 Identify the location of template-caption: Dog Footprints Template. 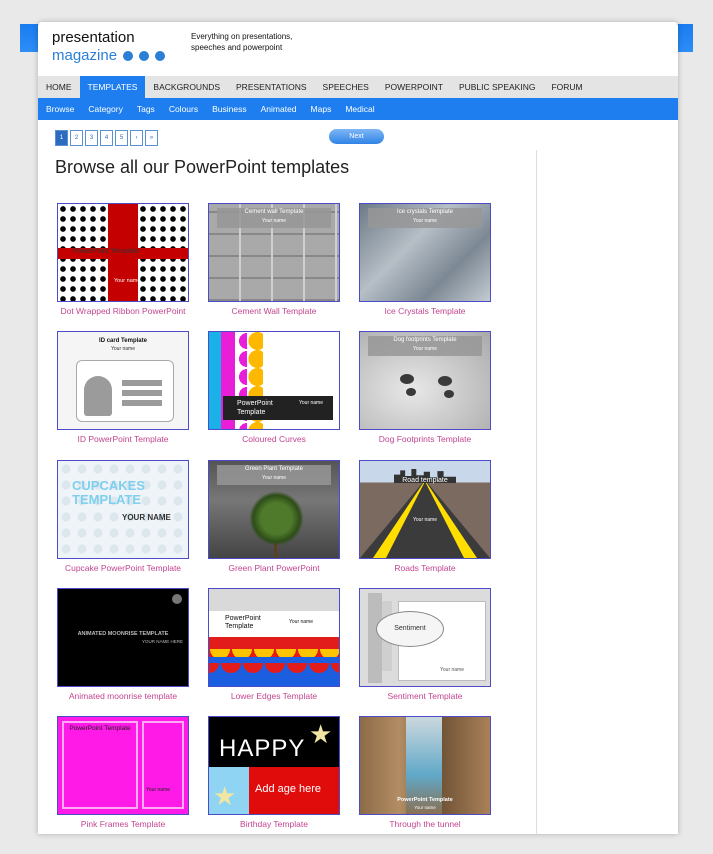
(425, 439).